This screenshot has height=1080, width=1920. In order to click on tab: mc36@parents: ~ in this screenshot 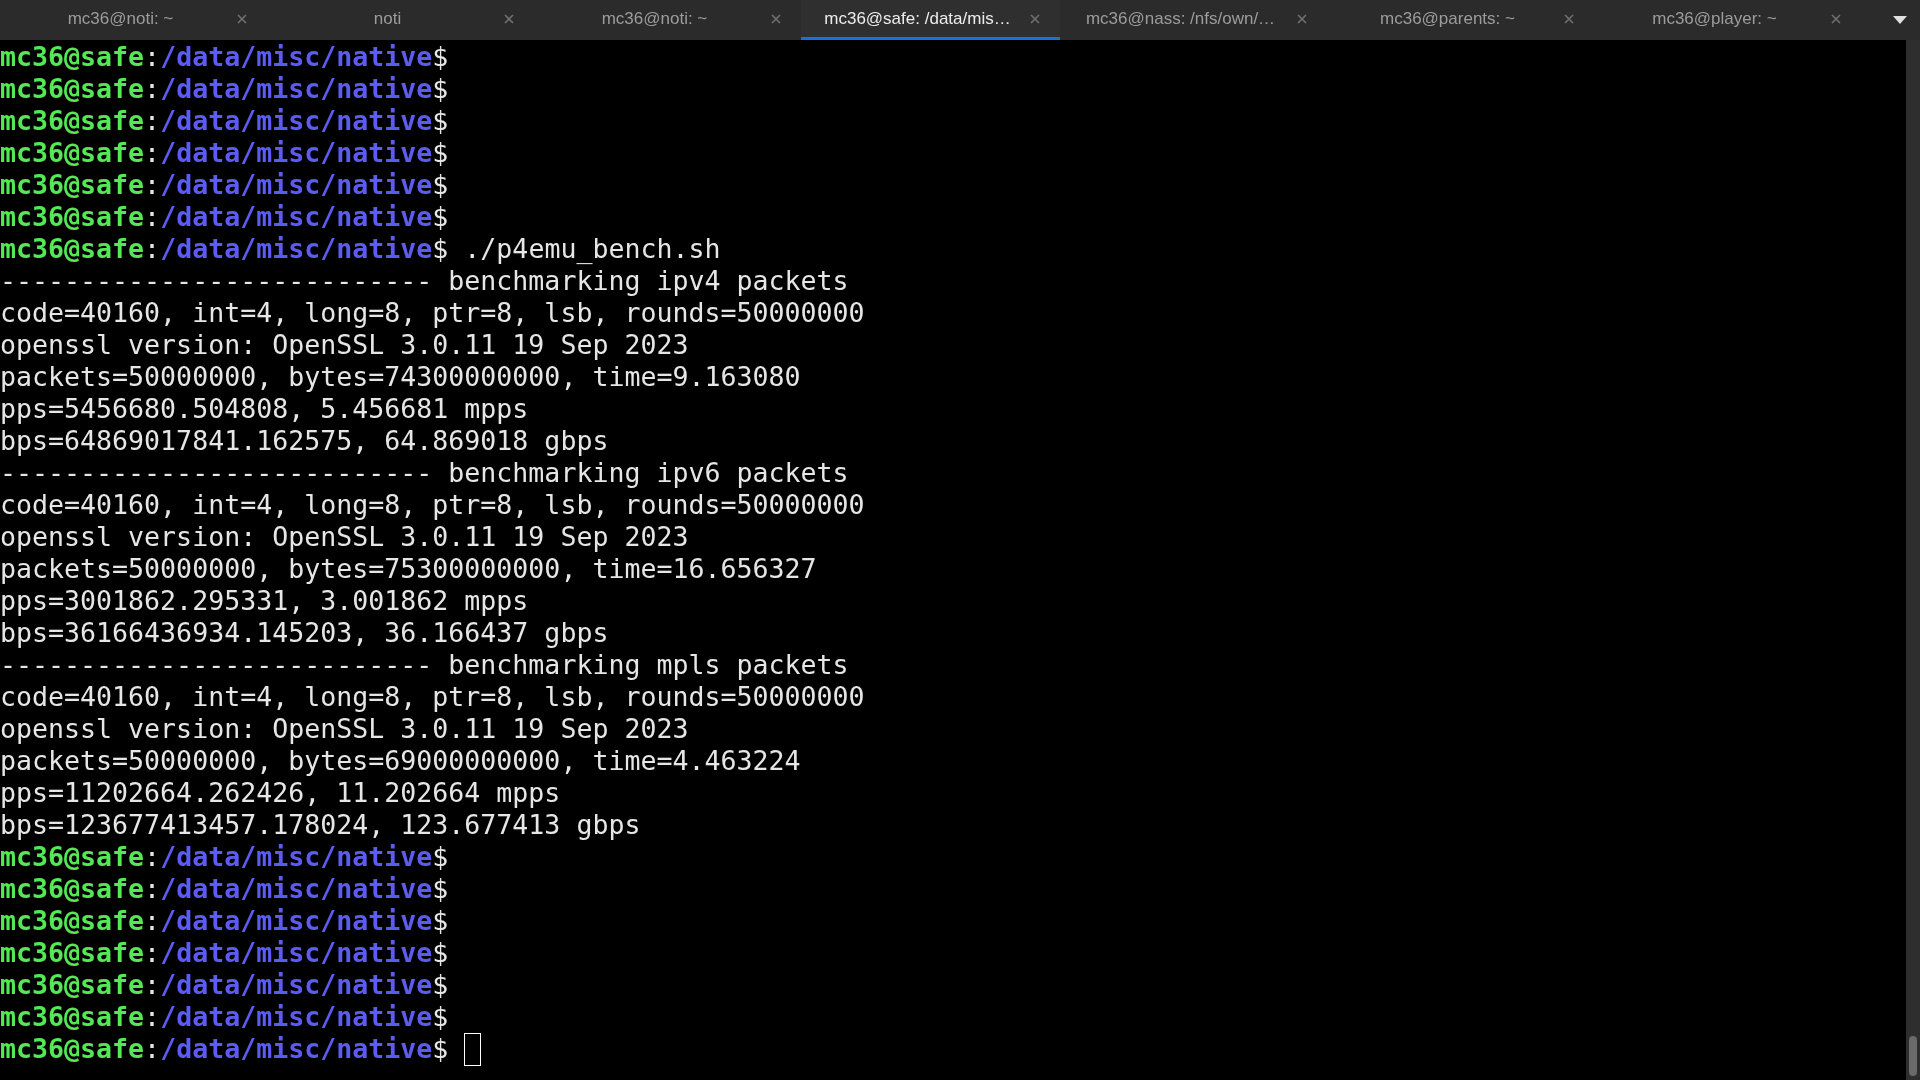, I will do `click(1460, 20)`.